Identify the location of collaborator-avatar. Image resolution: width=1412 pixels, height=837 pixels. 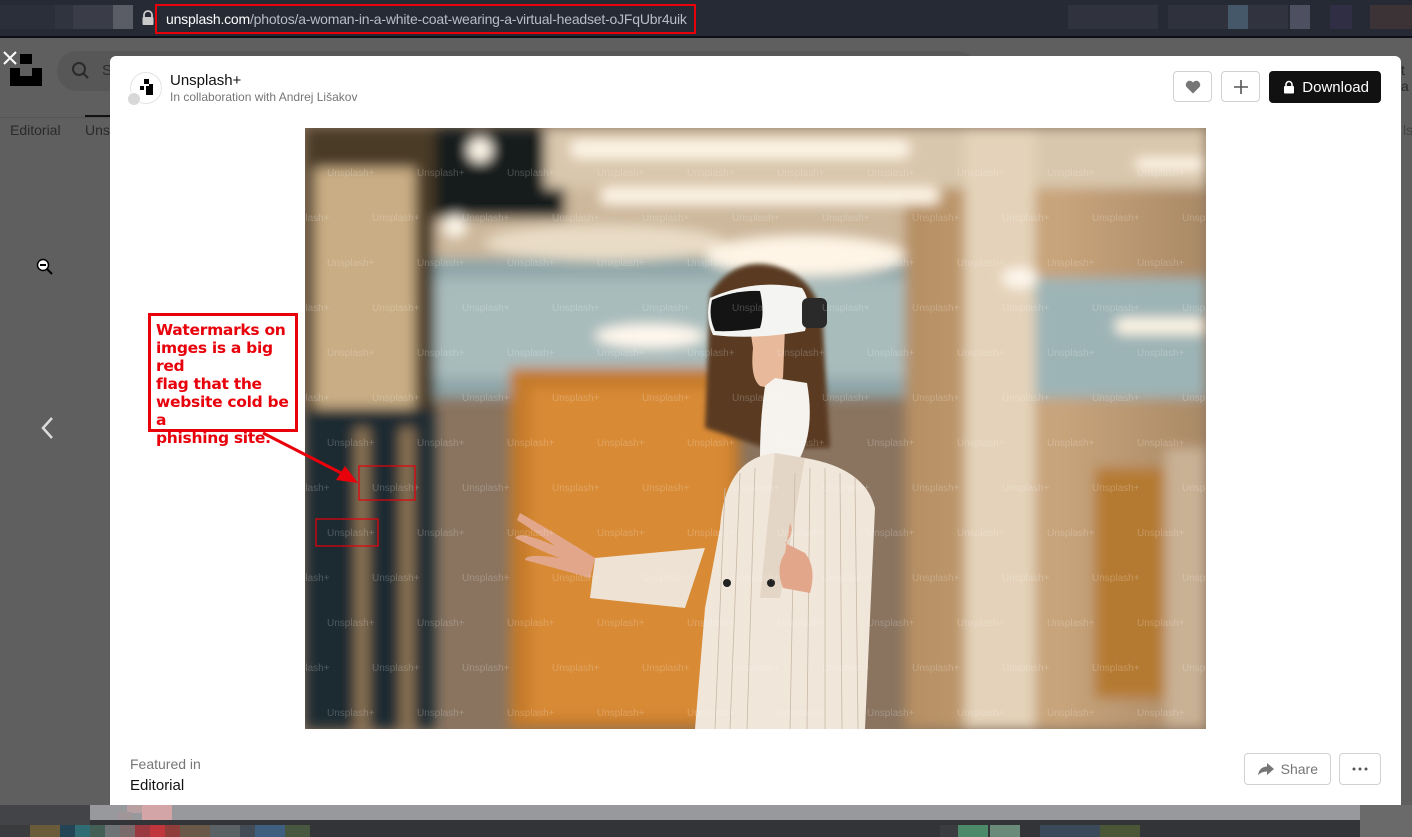
(134, 99).